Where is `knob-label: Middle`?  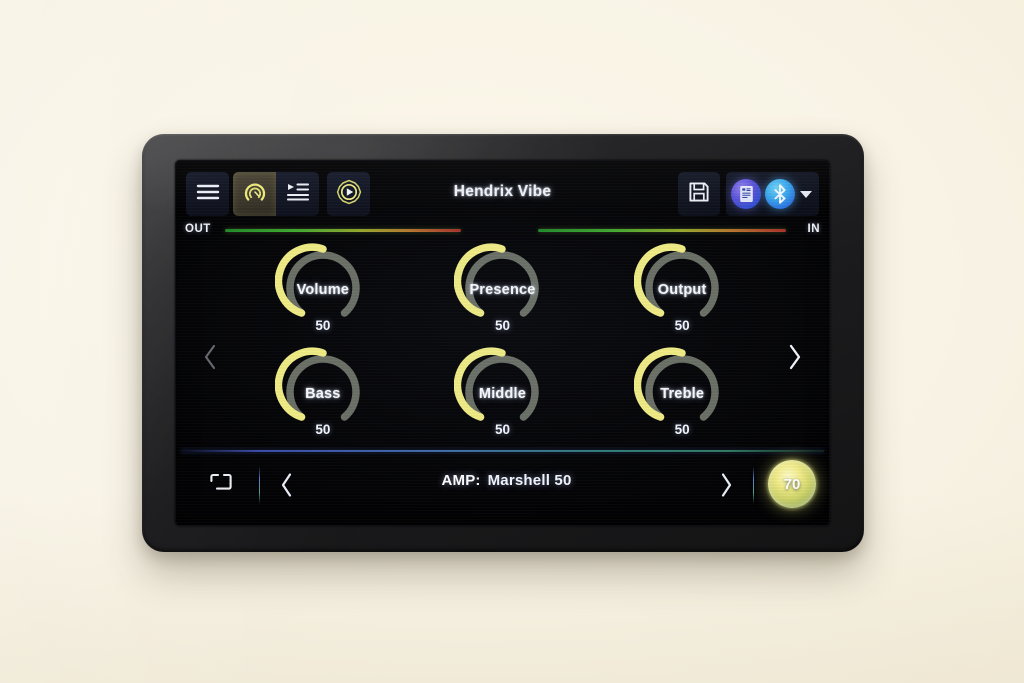 knob-label: Middle is located at coordinates (502, 394).